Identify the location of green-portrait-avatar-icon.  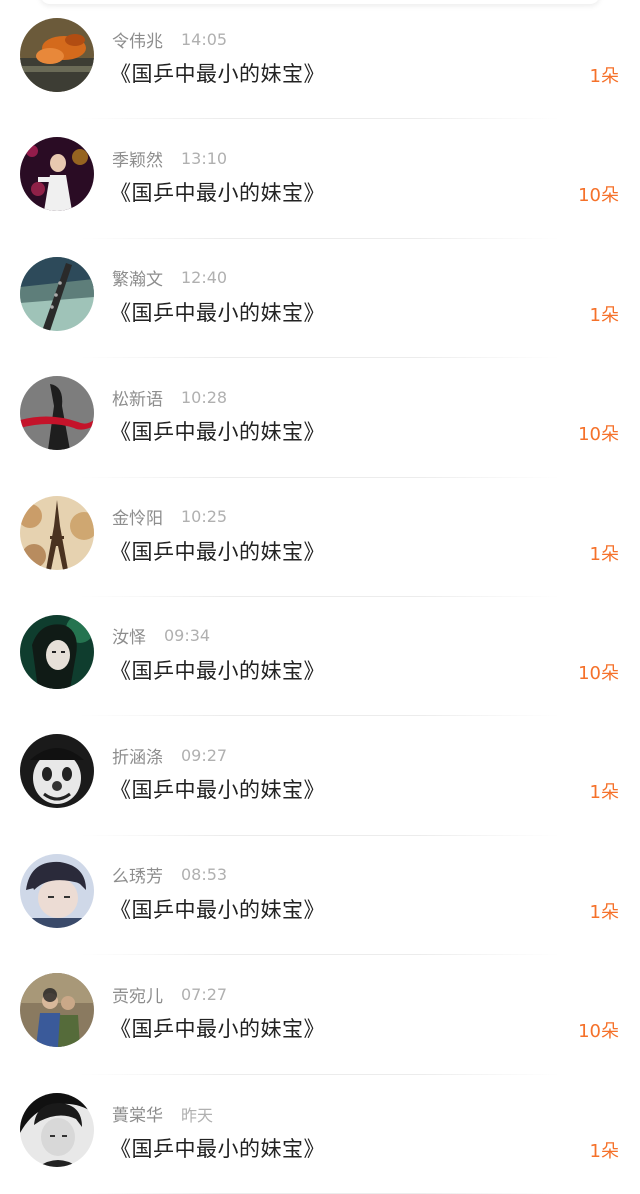
(57, 651).